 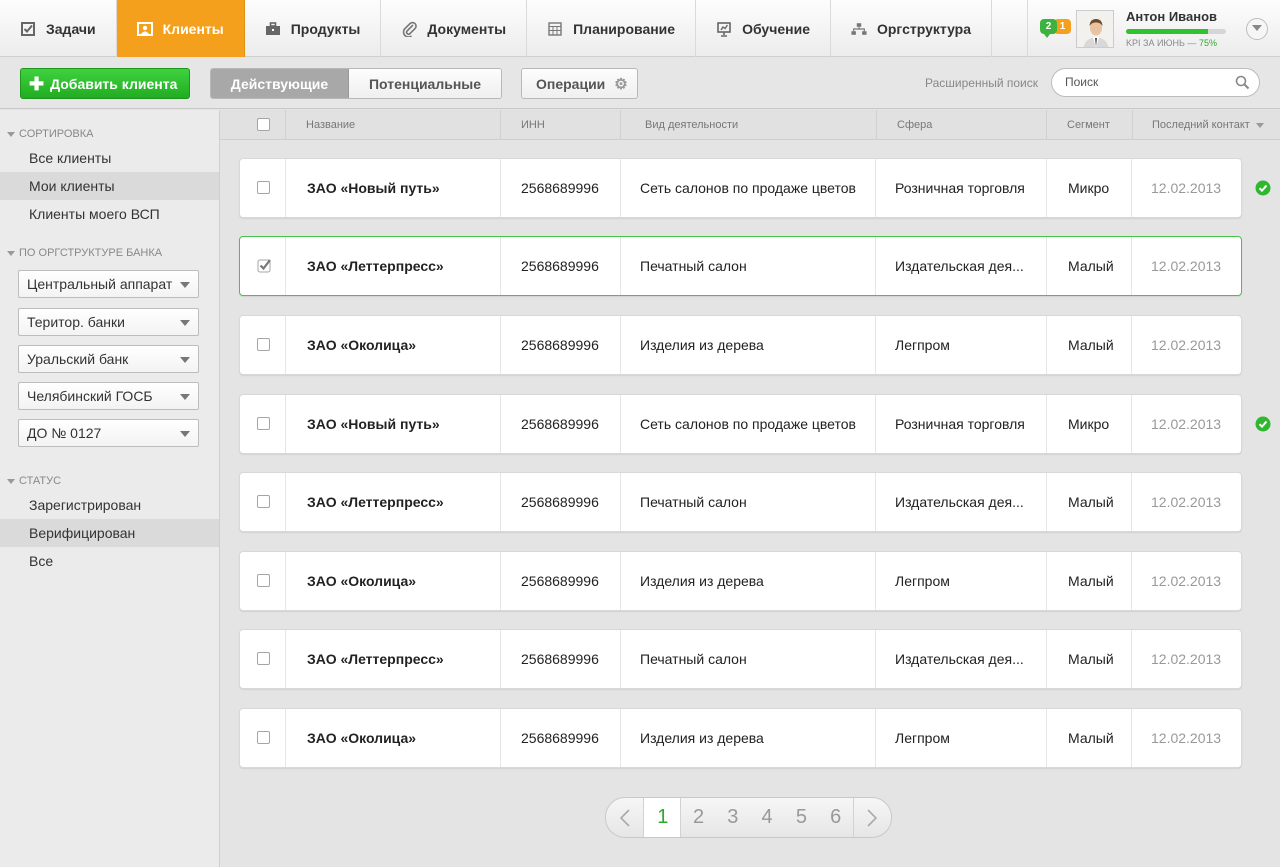 I want to click on search-icon, so click(x=1242, y=82).